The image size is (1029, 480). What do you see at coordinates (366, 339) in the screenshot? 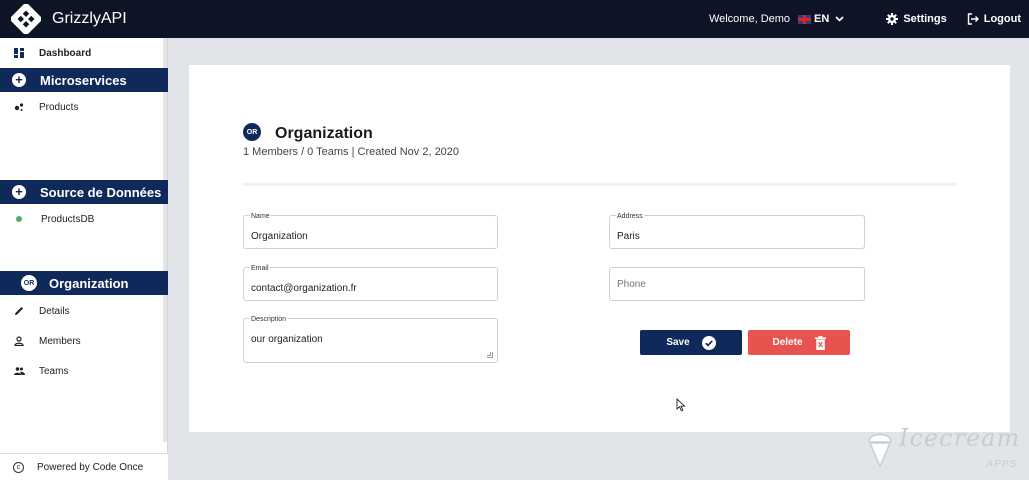
I see `description-textarea: our organization` at bounding box center [366, 339].